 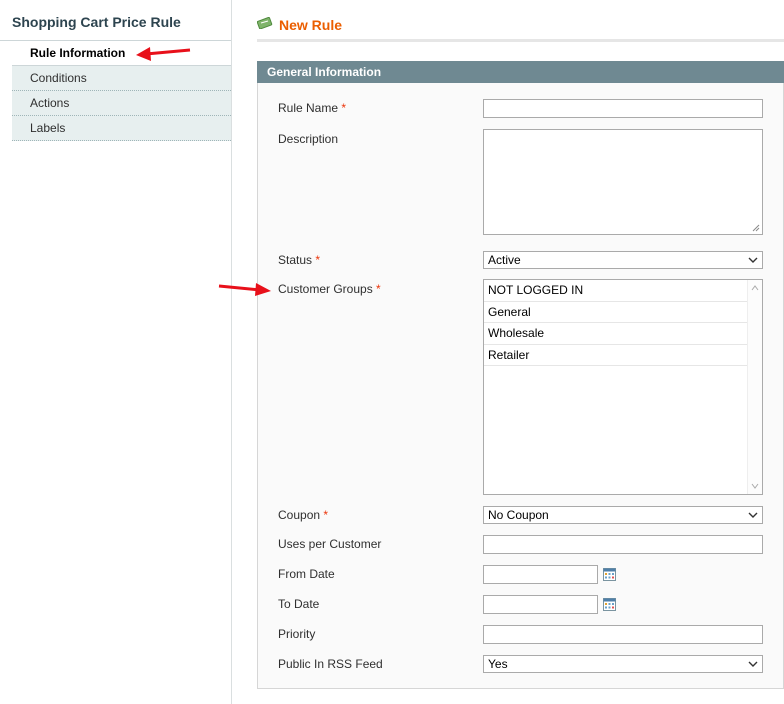 I want to click on customer-group-option: NOT LOGGED IN, so click(x=615, y=291).